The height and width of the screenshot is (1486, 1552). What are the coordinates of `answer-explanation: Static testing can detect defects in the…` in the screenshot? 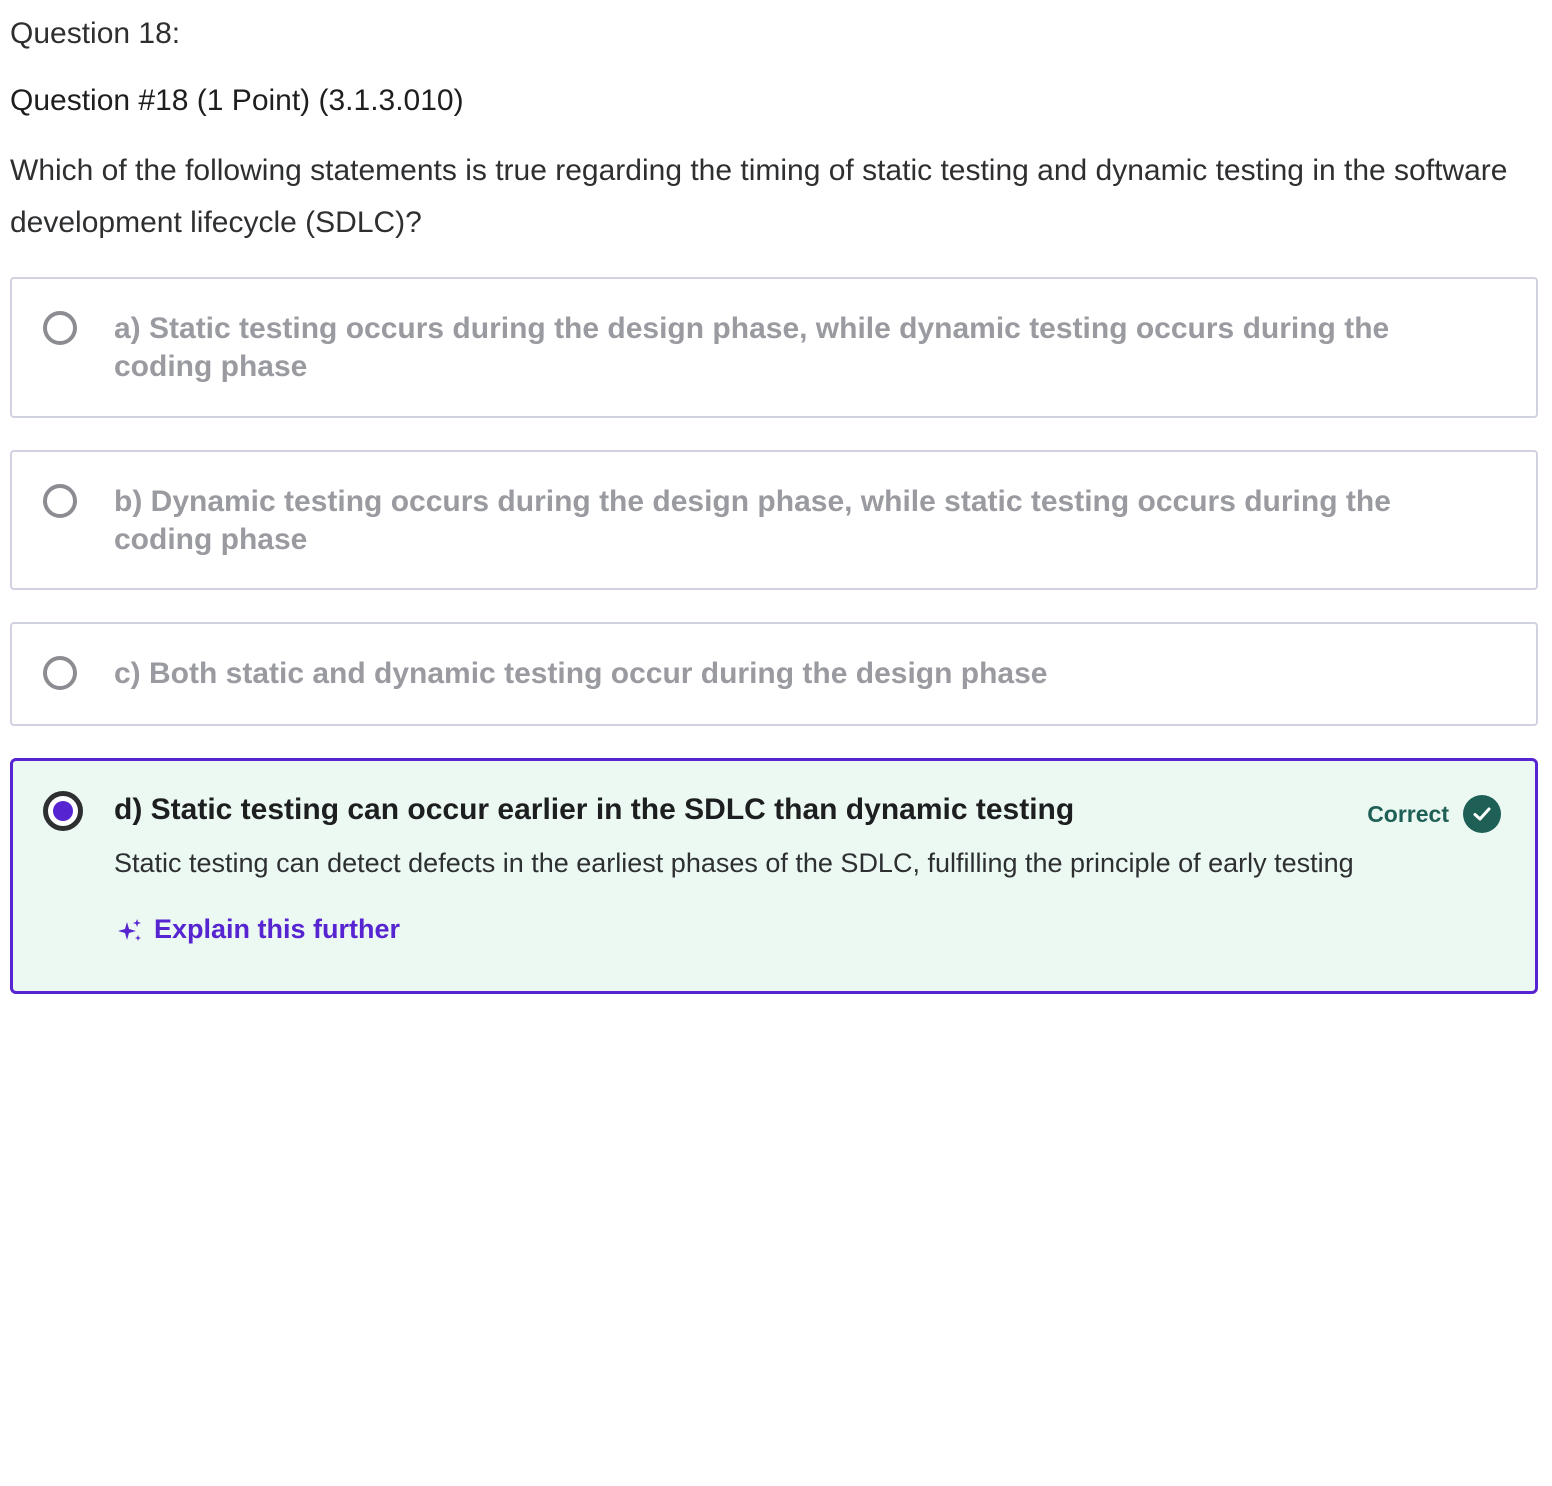 It's located at (734, 863).